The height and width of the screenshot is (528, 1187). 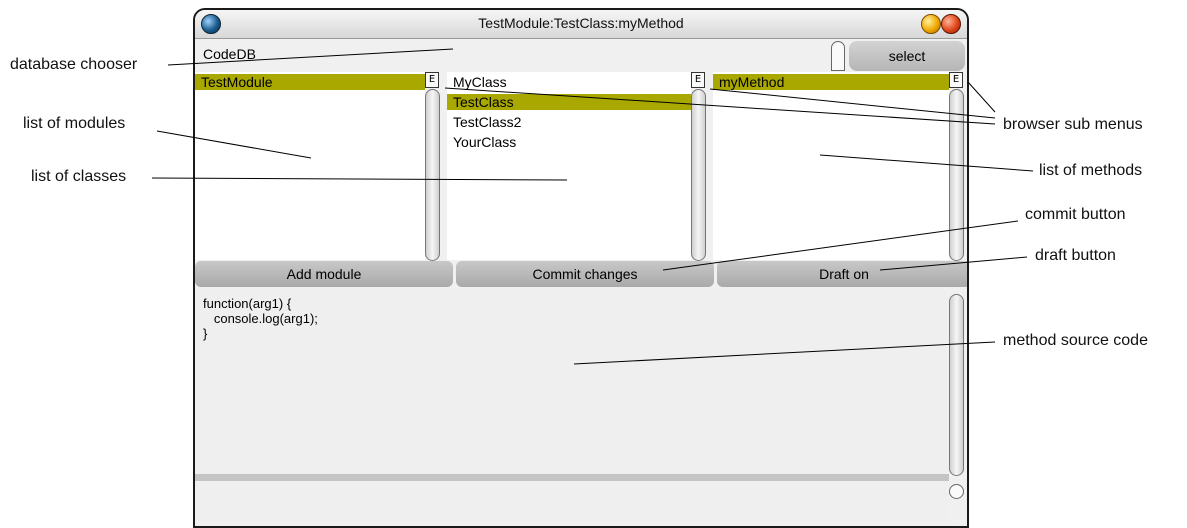 I want to click on line-sub-menu-modules, so click(x=720, y=106).